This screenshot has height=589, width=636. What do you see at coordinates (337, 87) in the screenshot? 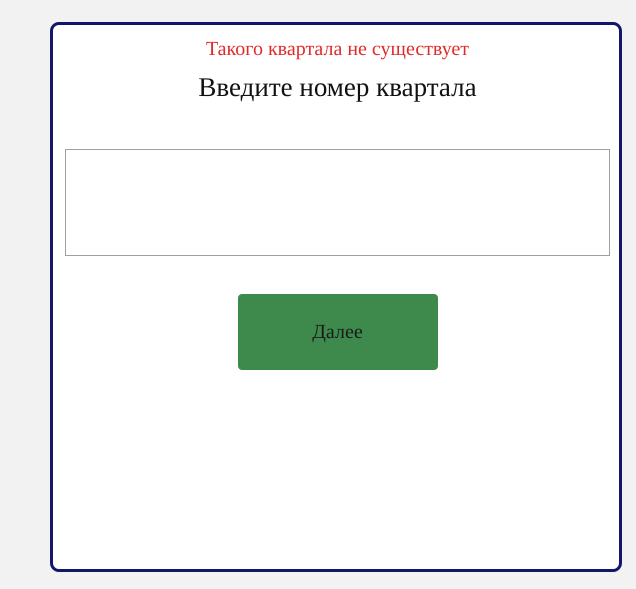
I see `form-title: Введите номер квартала` at bounding box center [337, 87].